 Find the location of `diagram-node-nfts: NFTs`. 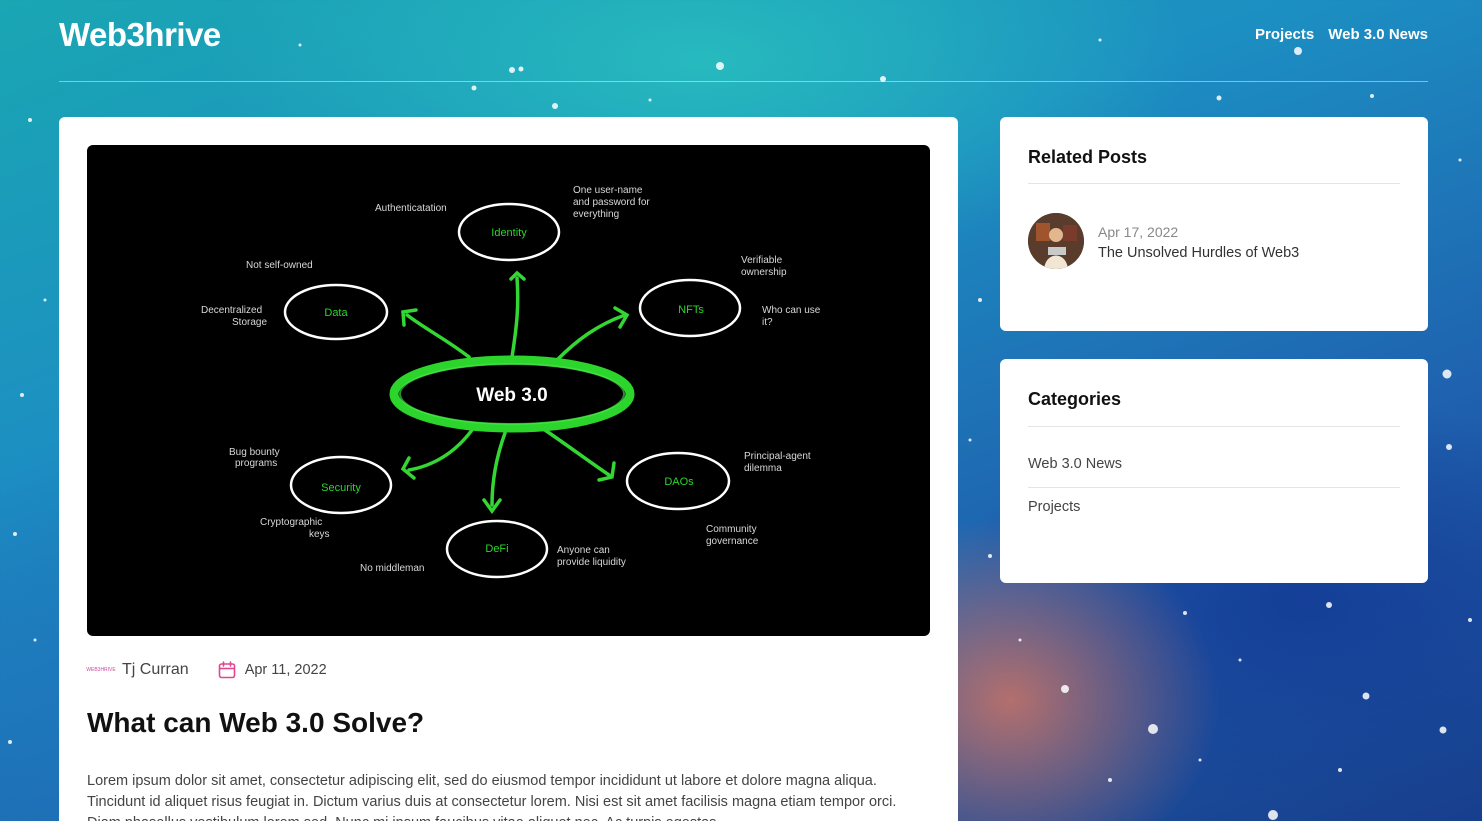

diagram-node-nfts: NFTs is located at coordinates (691, 310).